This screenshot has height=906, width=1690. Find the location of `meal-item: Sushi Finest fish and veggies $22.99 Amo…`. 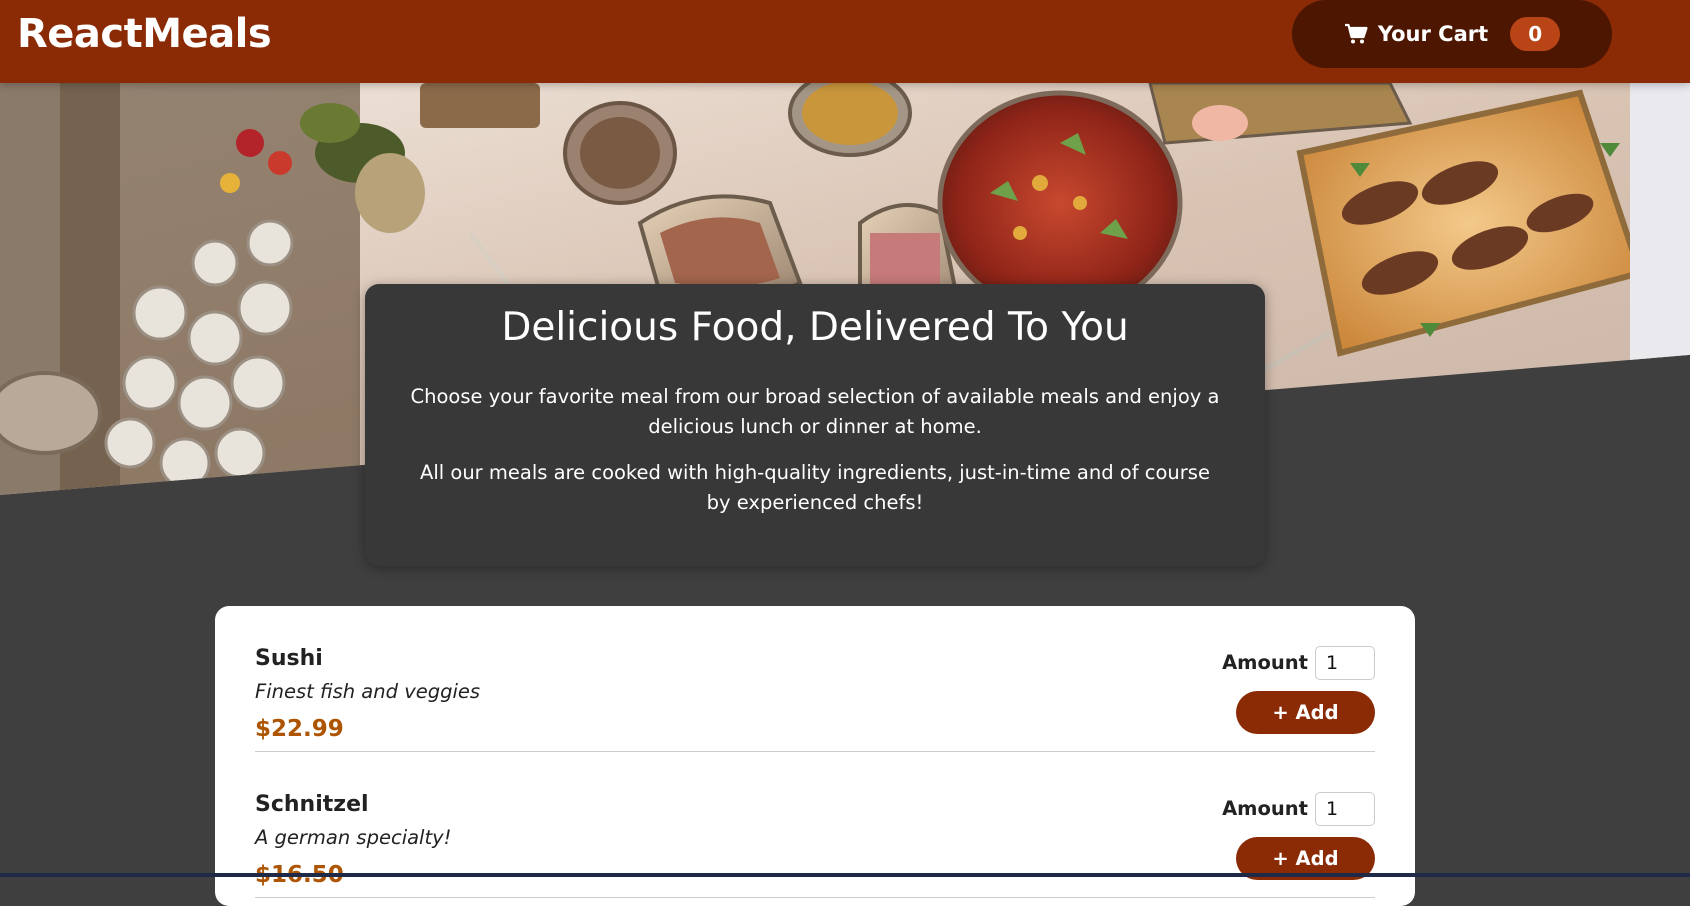

meal-item: Sushi Finest fish and veggies $22.99 Amo… is located at coordinates (815, 679).